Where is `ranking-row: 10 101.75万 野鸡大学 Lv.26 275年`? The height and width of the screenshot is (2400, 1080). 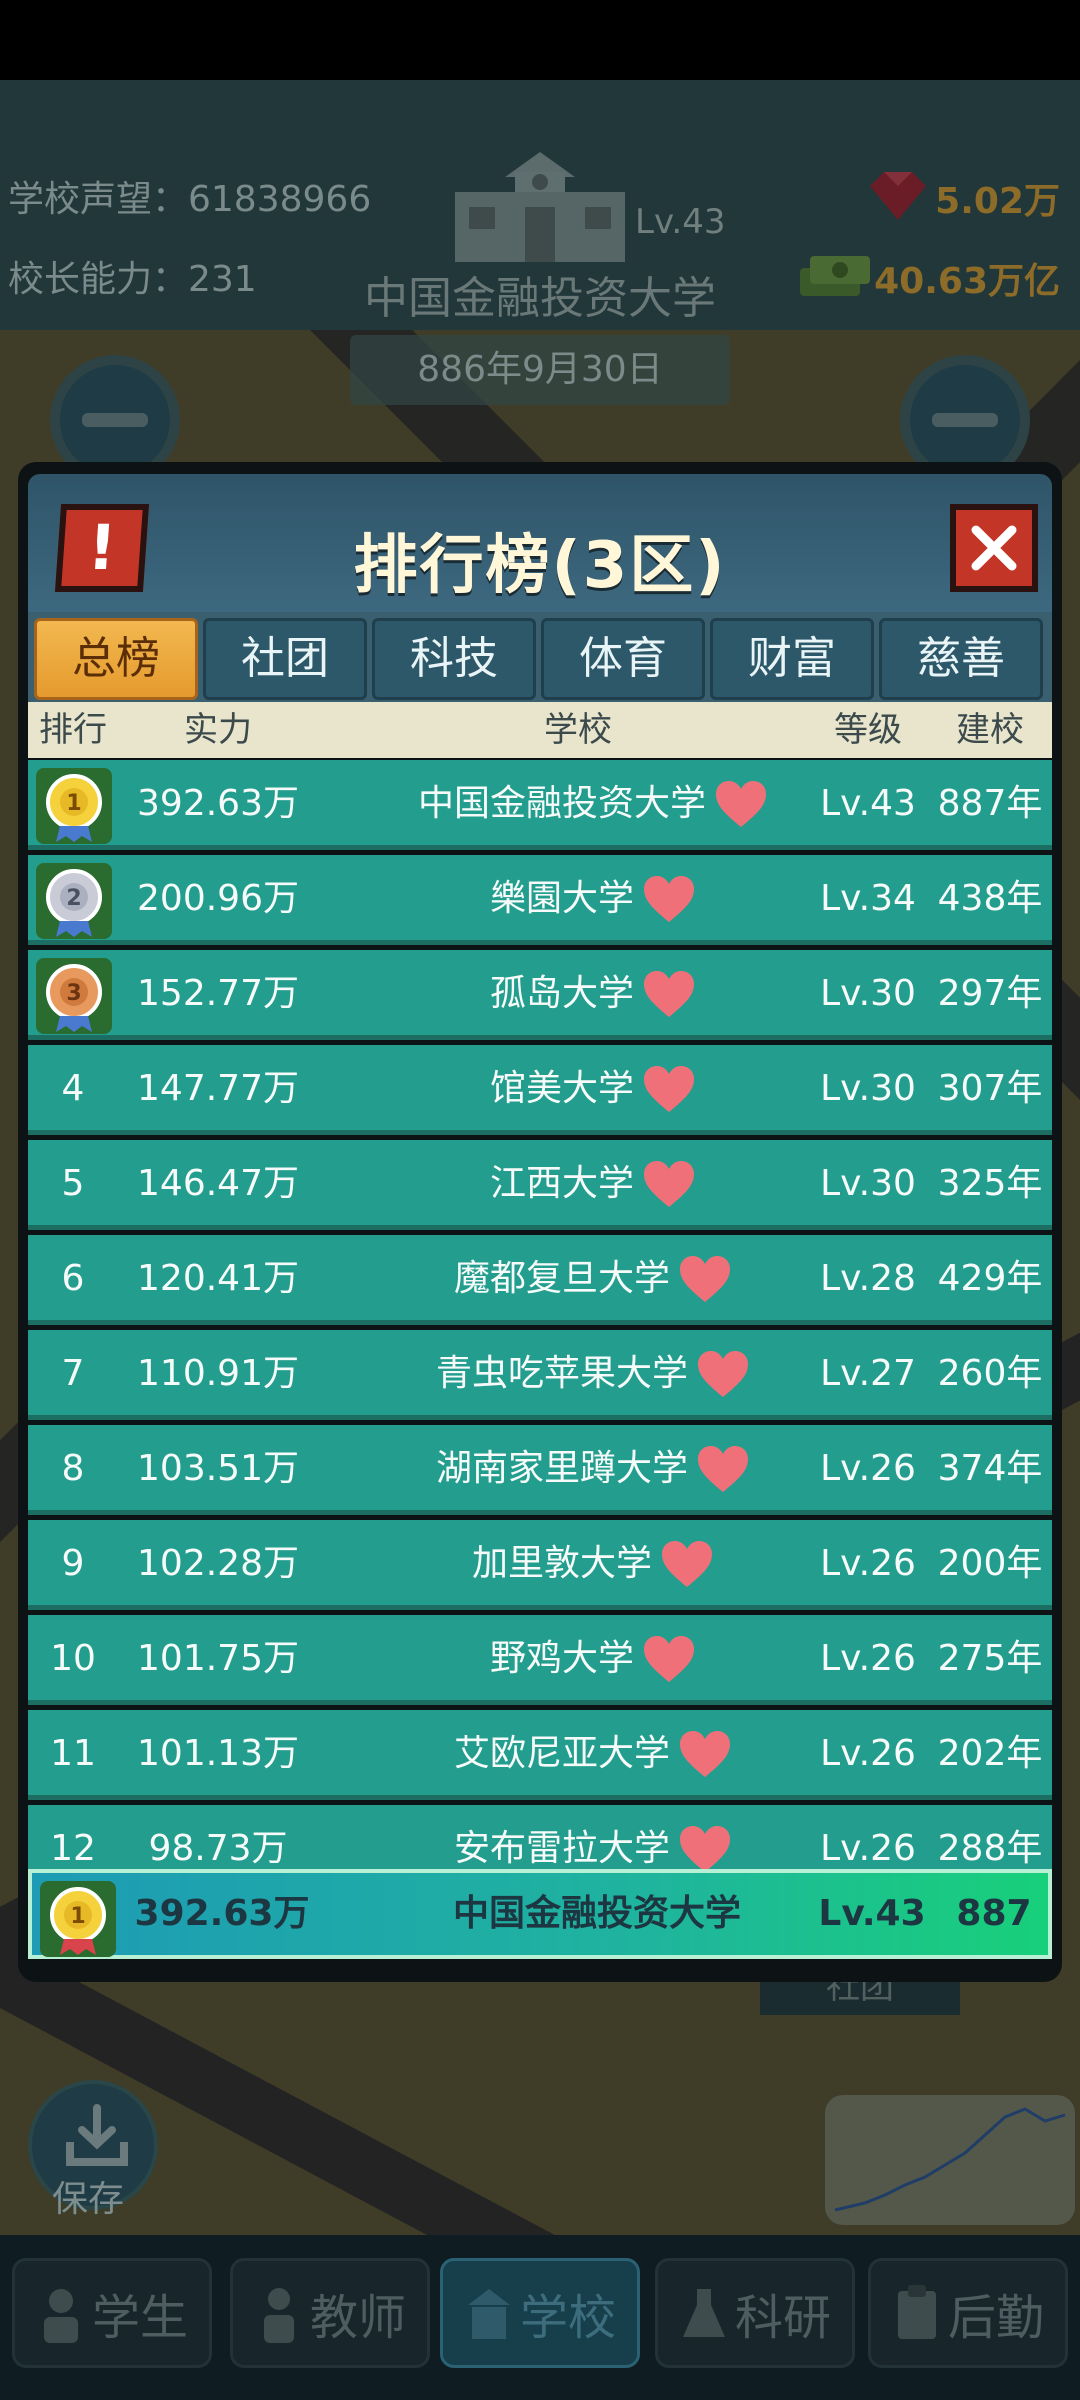 ranking-row: 10 101.75万 野鸡大学 Lv.26 275年 is located at coordinates (540, 1660).